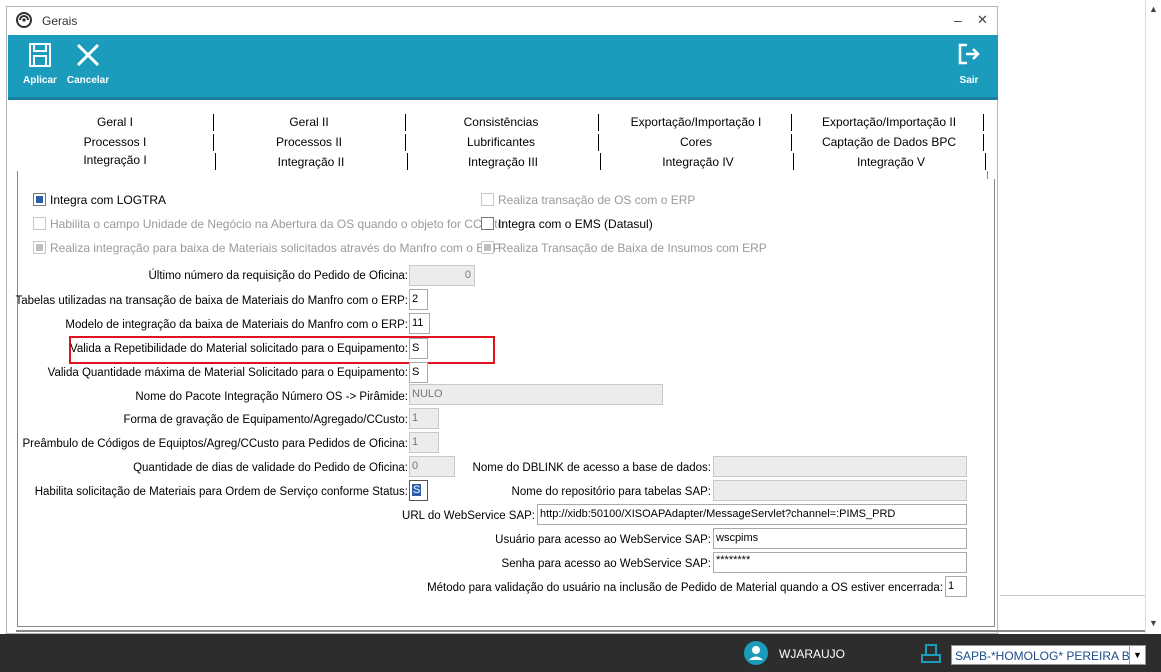 The height and width of the screenshot is (672, 1161). Describe the element at coordinates (503, 67) in the screenshot. I see `toolbar: Aplicar Cancelar Sair` at that location.